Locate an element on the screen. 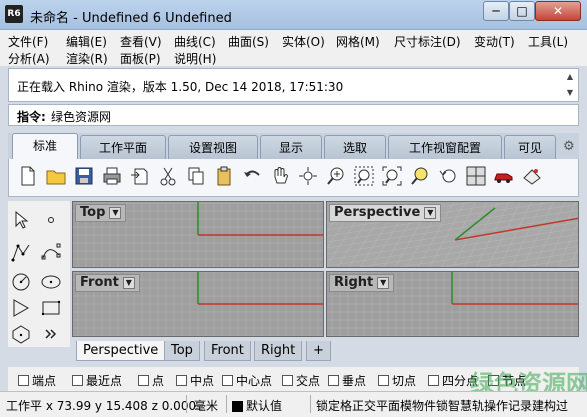  menu-panels: 面板(P) is located at coordinates (140, 58).